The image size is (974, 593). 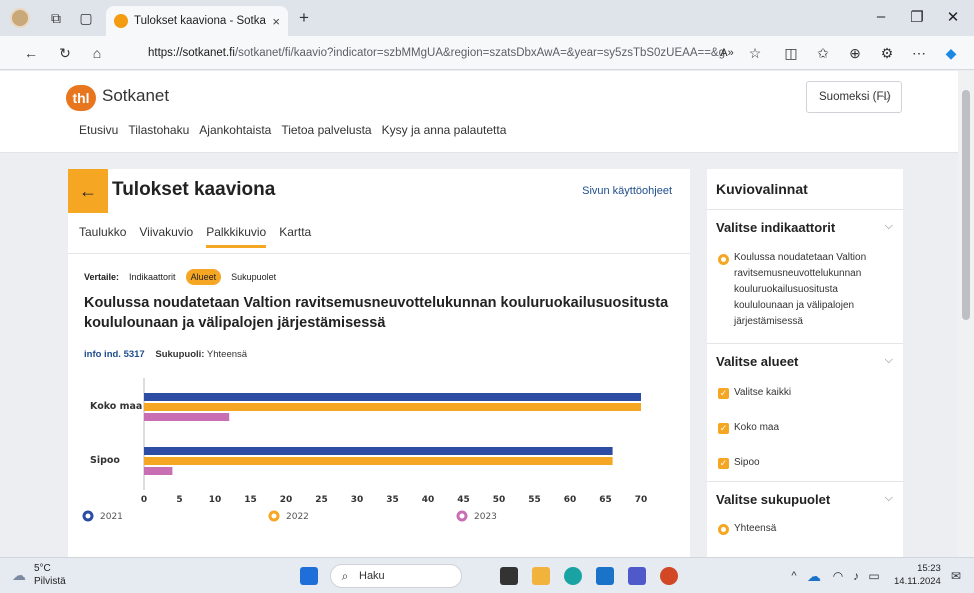 I want to click on outlook-icon, so click(x=605, y=576).